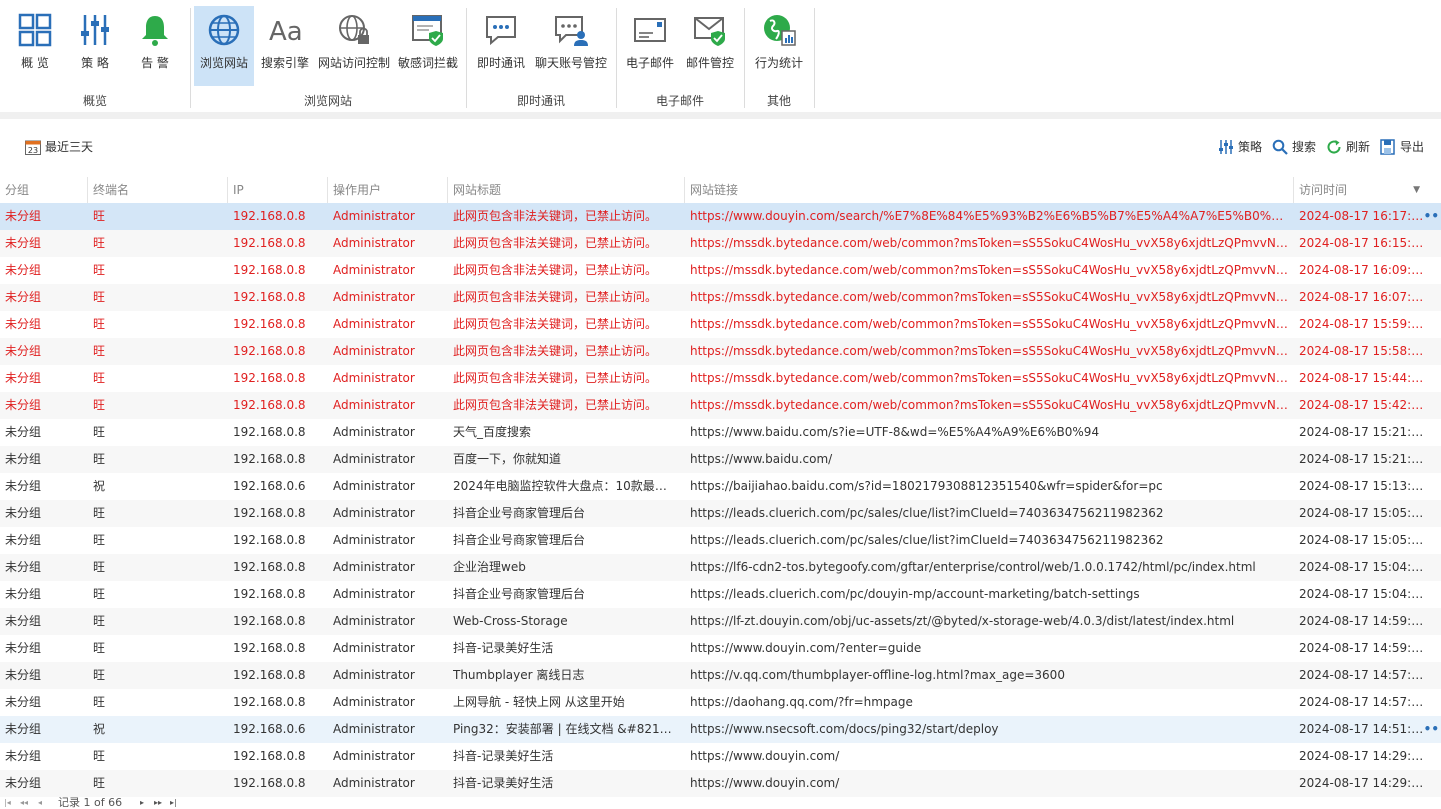  Describe the element at coordinates (388, 190) in the screenshot. I see `col-header-user: 操作用户` at that location.